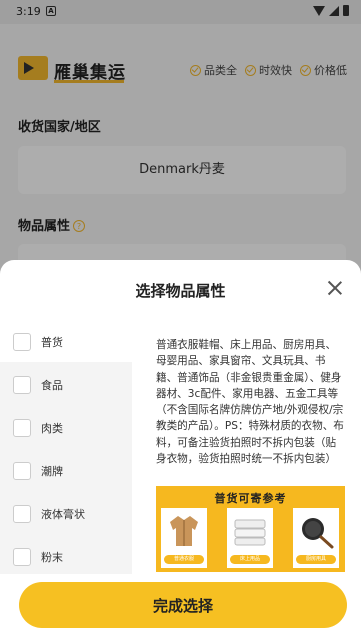 This screenshot has width=361, height=637. What do you see at coordinates (63, 514) in the screenshot?
I see `category-label: 液体膏状` at bounding box center [63, 514].